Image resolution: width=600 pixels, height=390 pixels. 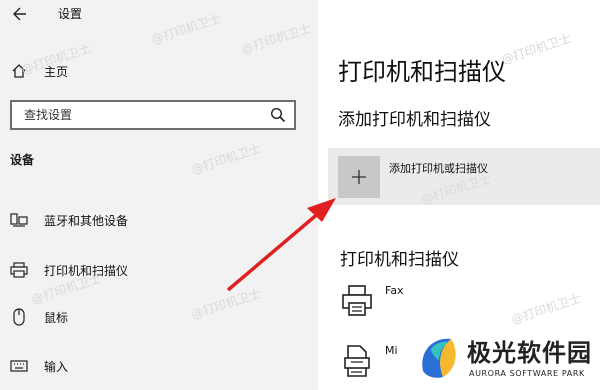 I want to click on plus-icon, so click(x=359, y=177).